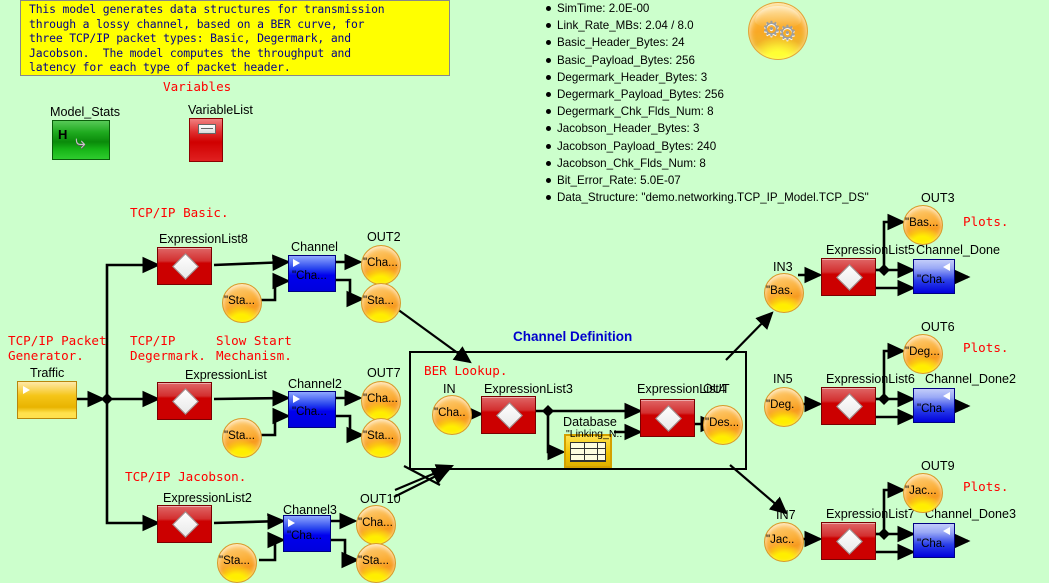 Image resolution: width=1049 pixels, height=583 pixels. What do you see at coordinates (160, 67) in the screenshot?
I see `note-line: latency for each type of packet header.` at bounding box center [160, 67].